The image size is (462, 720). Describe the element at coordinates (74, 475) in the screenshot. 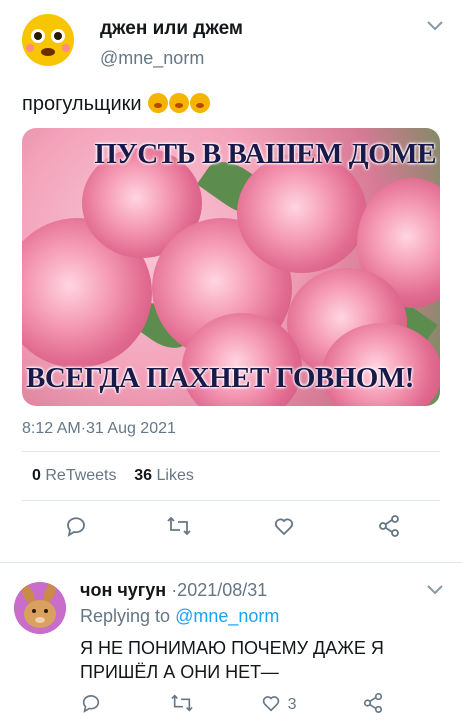

I see `retweets-stat: 0 ReTweets` at that location.